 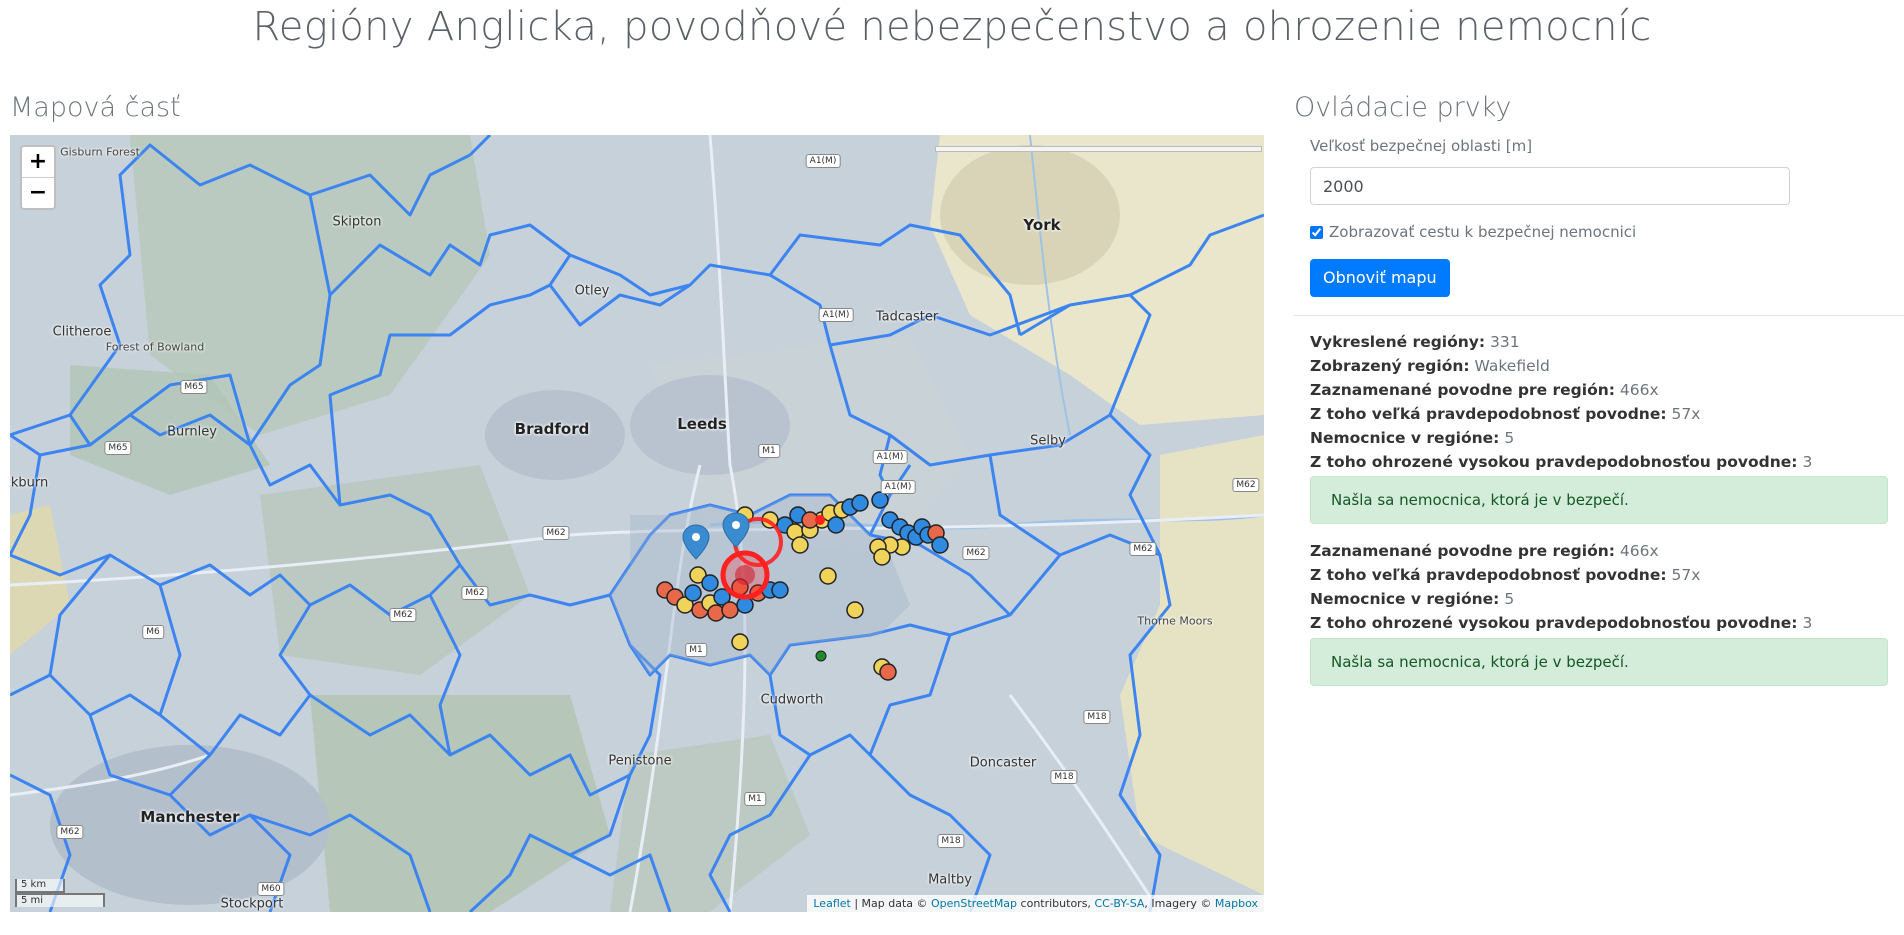 I want to click on scale-km: 5 km, so click(x=40, y=886).